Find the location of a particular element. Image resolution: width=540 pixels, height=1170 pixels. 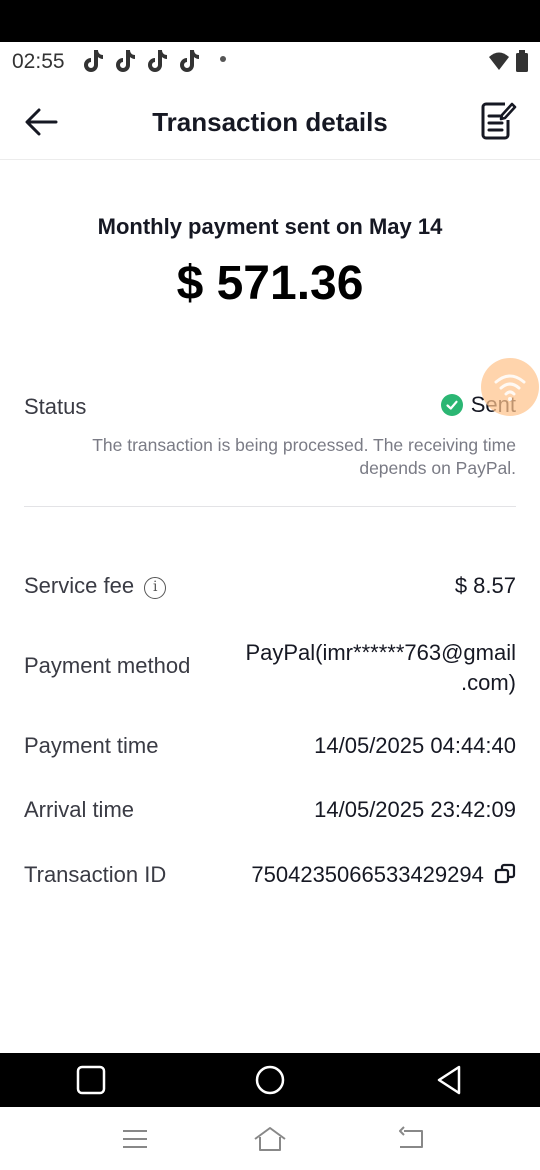

service-fee-label: Service fee i is located at coordinates (95, 586).